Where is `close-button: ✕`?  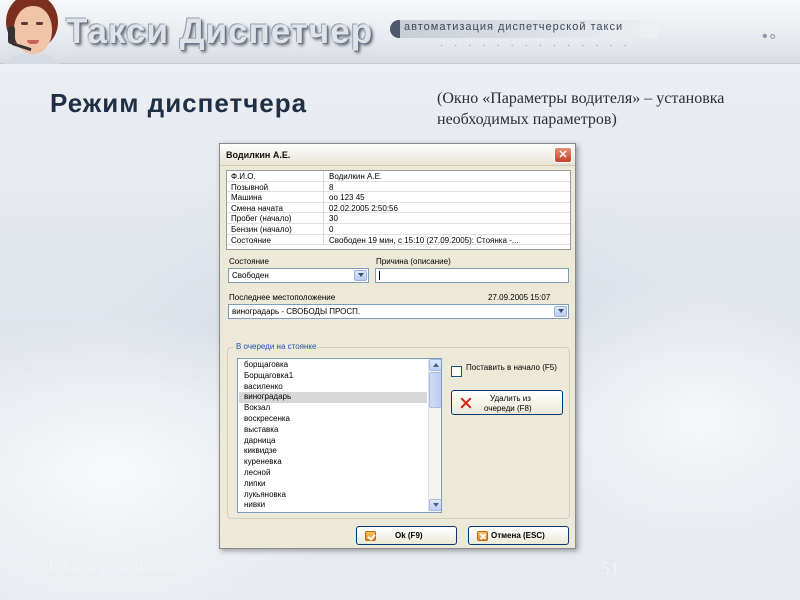
close-button: ✕ is located at coordinates (563, 155).